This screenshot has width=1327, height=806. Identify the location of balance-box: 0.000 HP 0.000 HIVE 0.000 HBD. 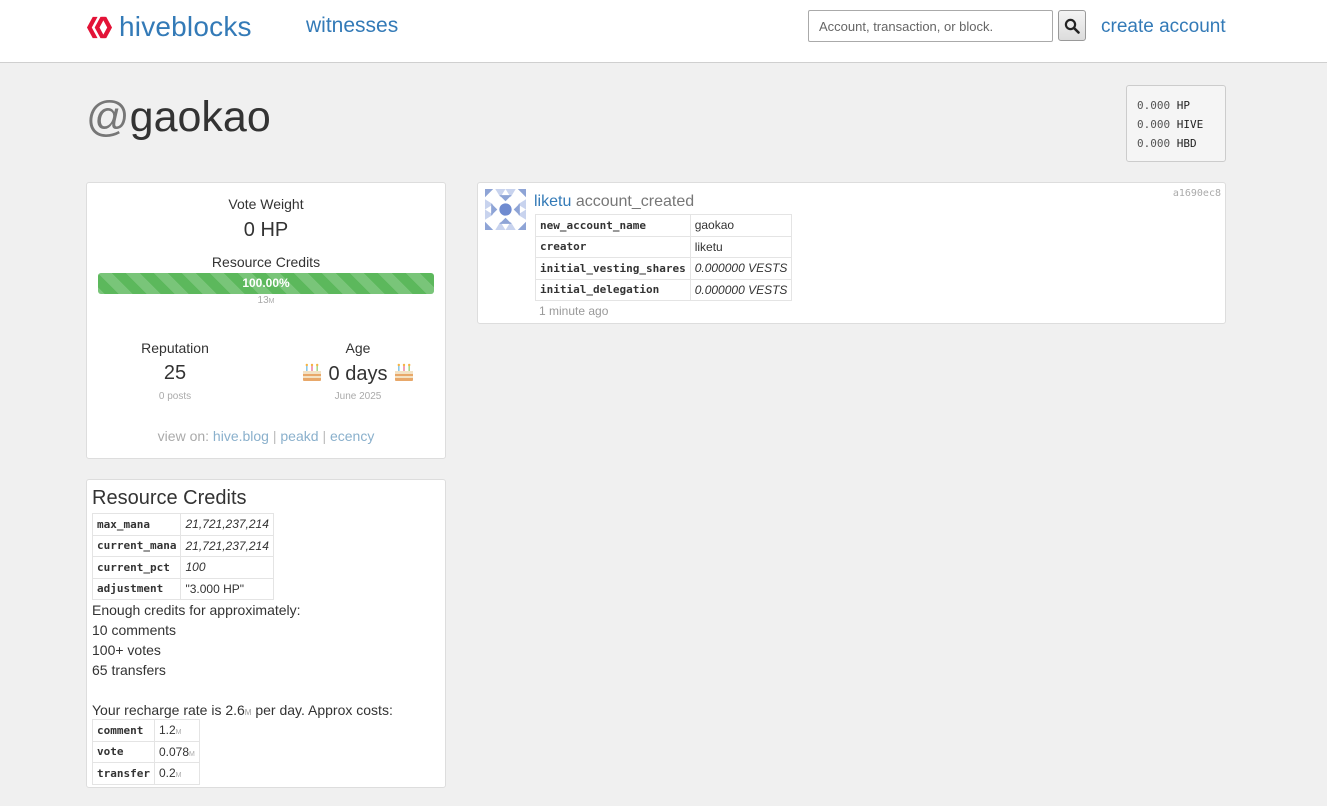
(1176, 123).